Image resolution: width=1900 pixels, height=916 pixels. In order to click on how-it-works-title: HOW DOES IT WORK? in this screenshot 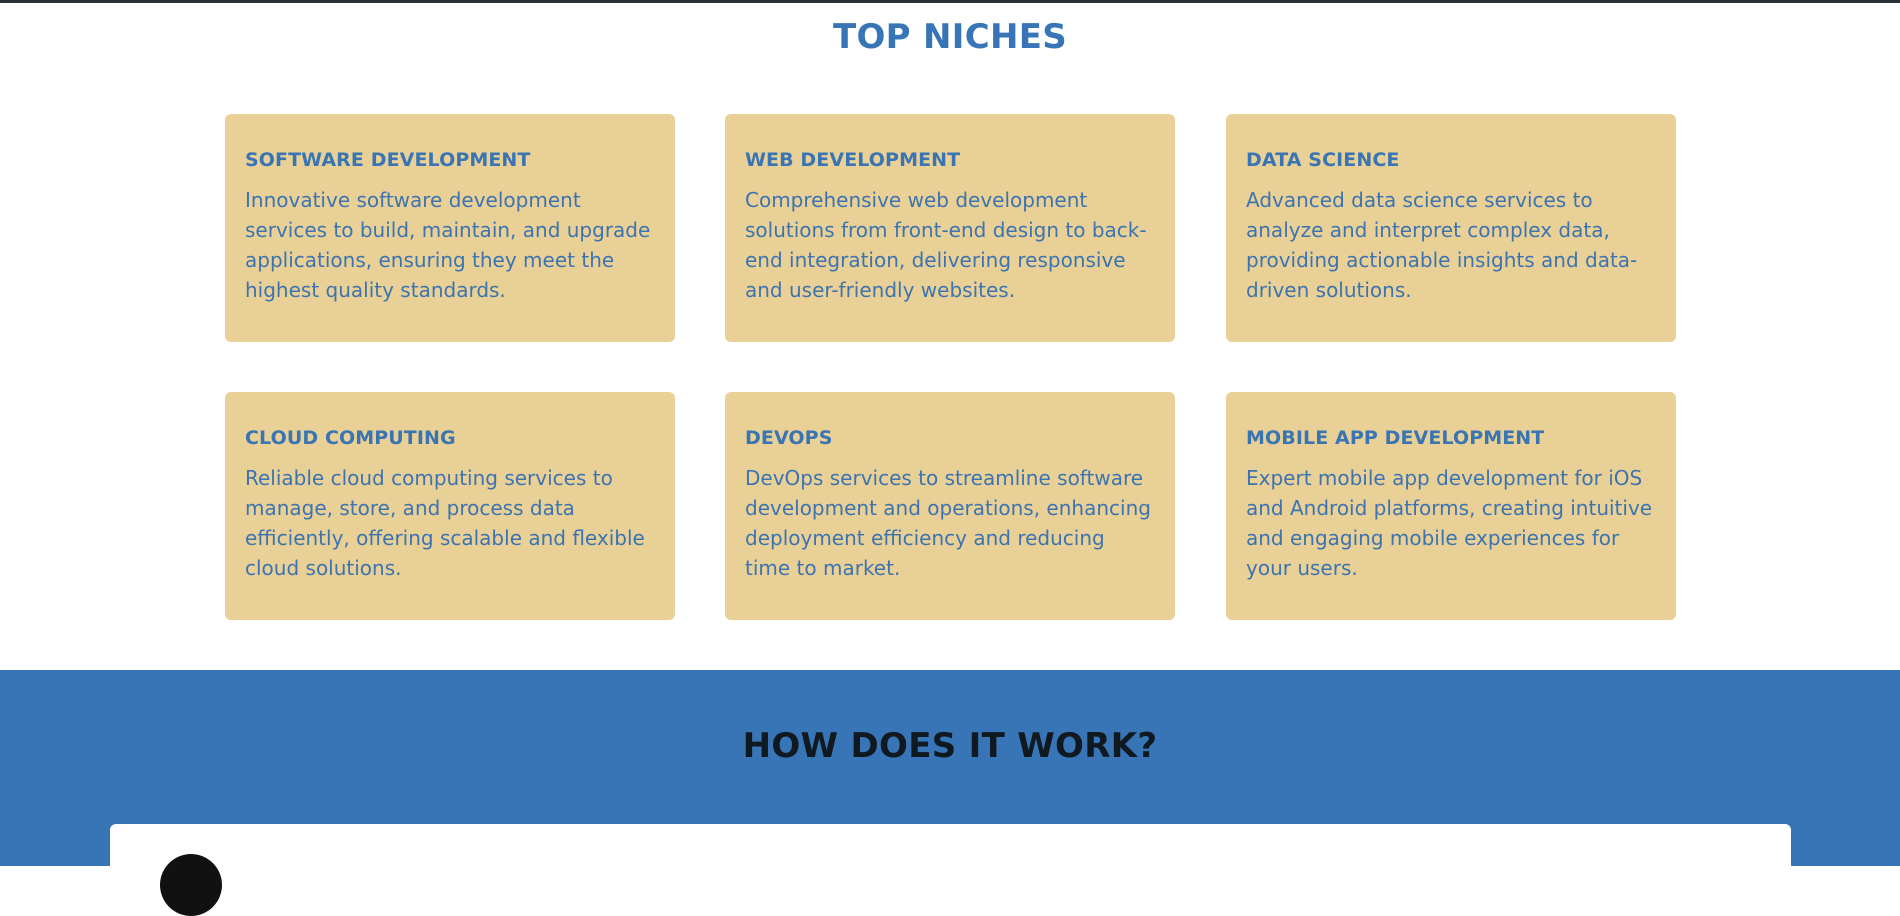, I will do `click(950, 746)`.